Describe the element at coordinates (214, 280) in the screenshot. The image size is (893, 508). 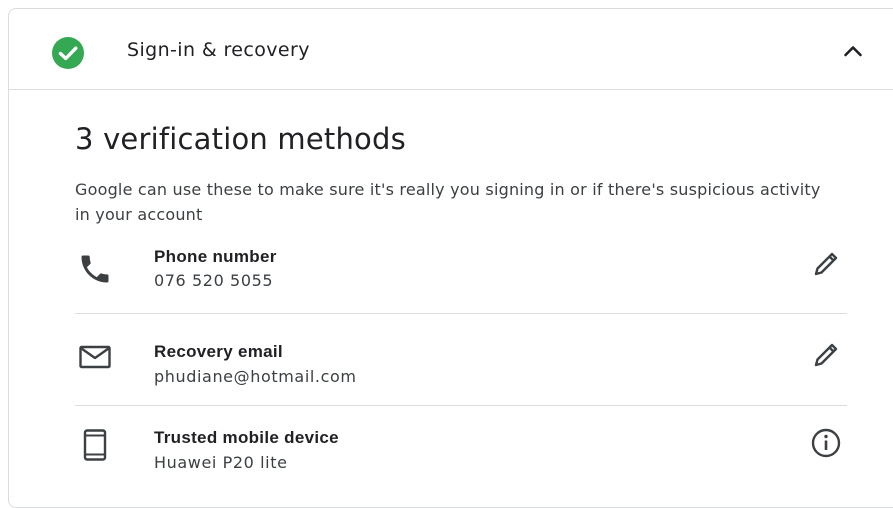
I see `method-value: 076 520 5055` at that location.